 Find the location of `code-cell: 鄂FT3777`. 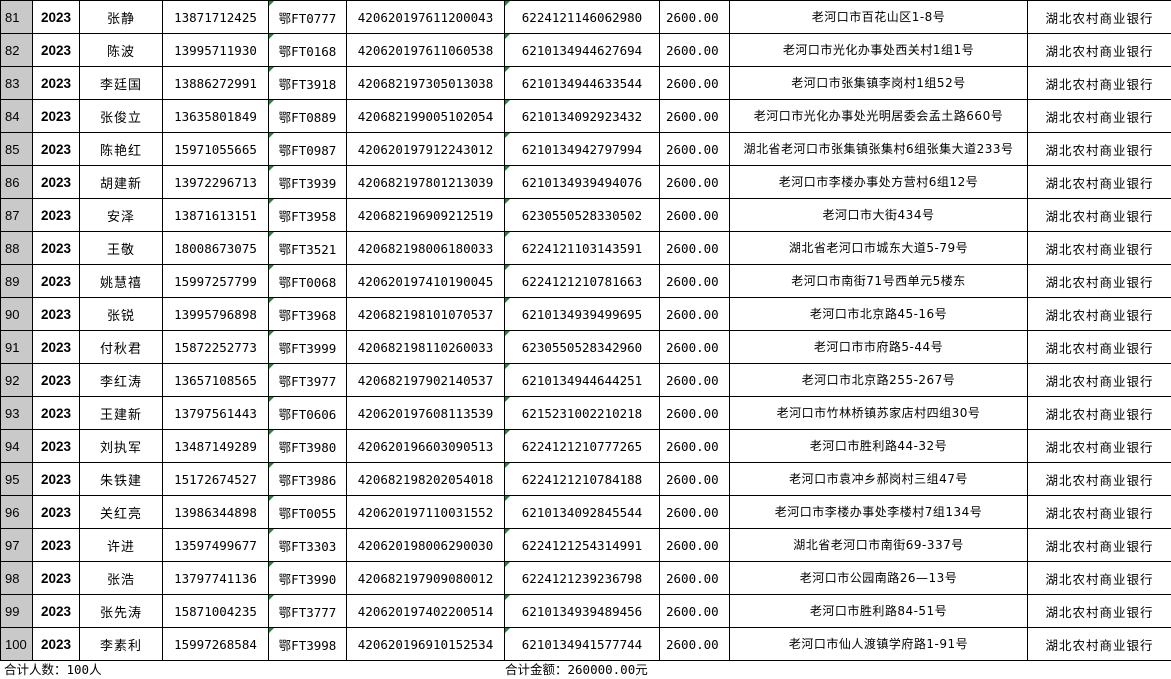

code-cell: 鄂FT3777 is located at coordinates (307, 611).